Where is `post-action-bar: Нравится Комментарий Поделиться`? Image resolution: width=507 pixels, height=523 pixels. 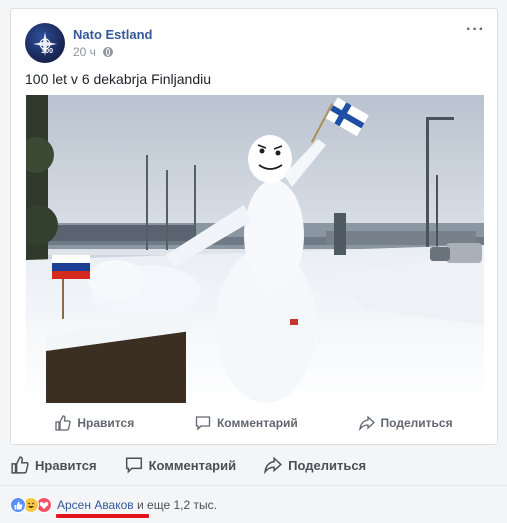 post-action-bar: Нравится Комментарий Поделиться is located at coordinates (253, 465).